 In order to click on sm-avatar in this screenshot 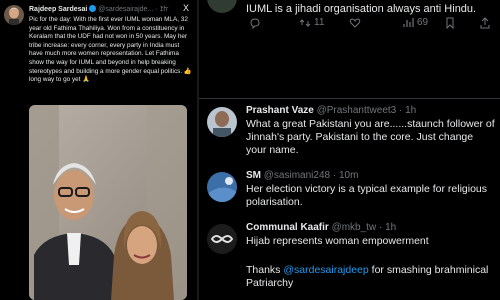, I will do `click(222, 187)`.